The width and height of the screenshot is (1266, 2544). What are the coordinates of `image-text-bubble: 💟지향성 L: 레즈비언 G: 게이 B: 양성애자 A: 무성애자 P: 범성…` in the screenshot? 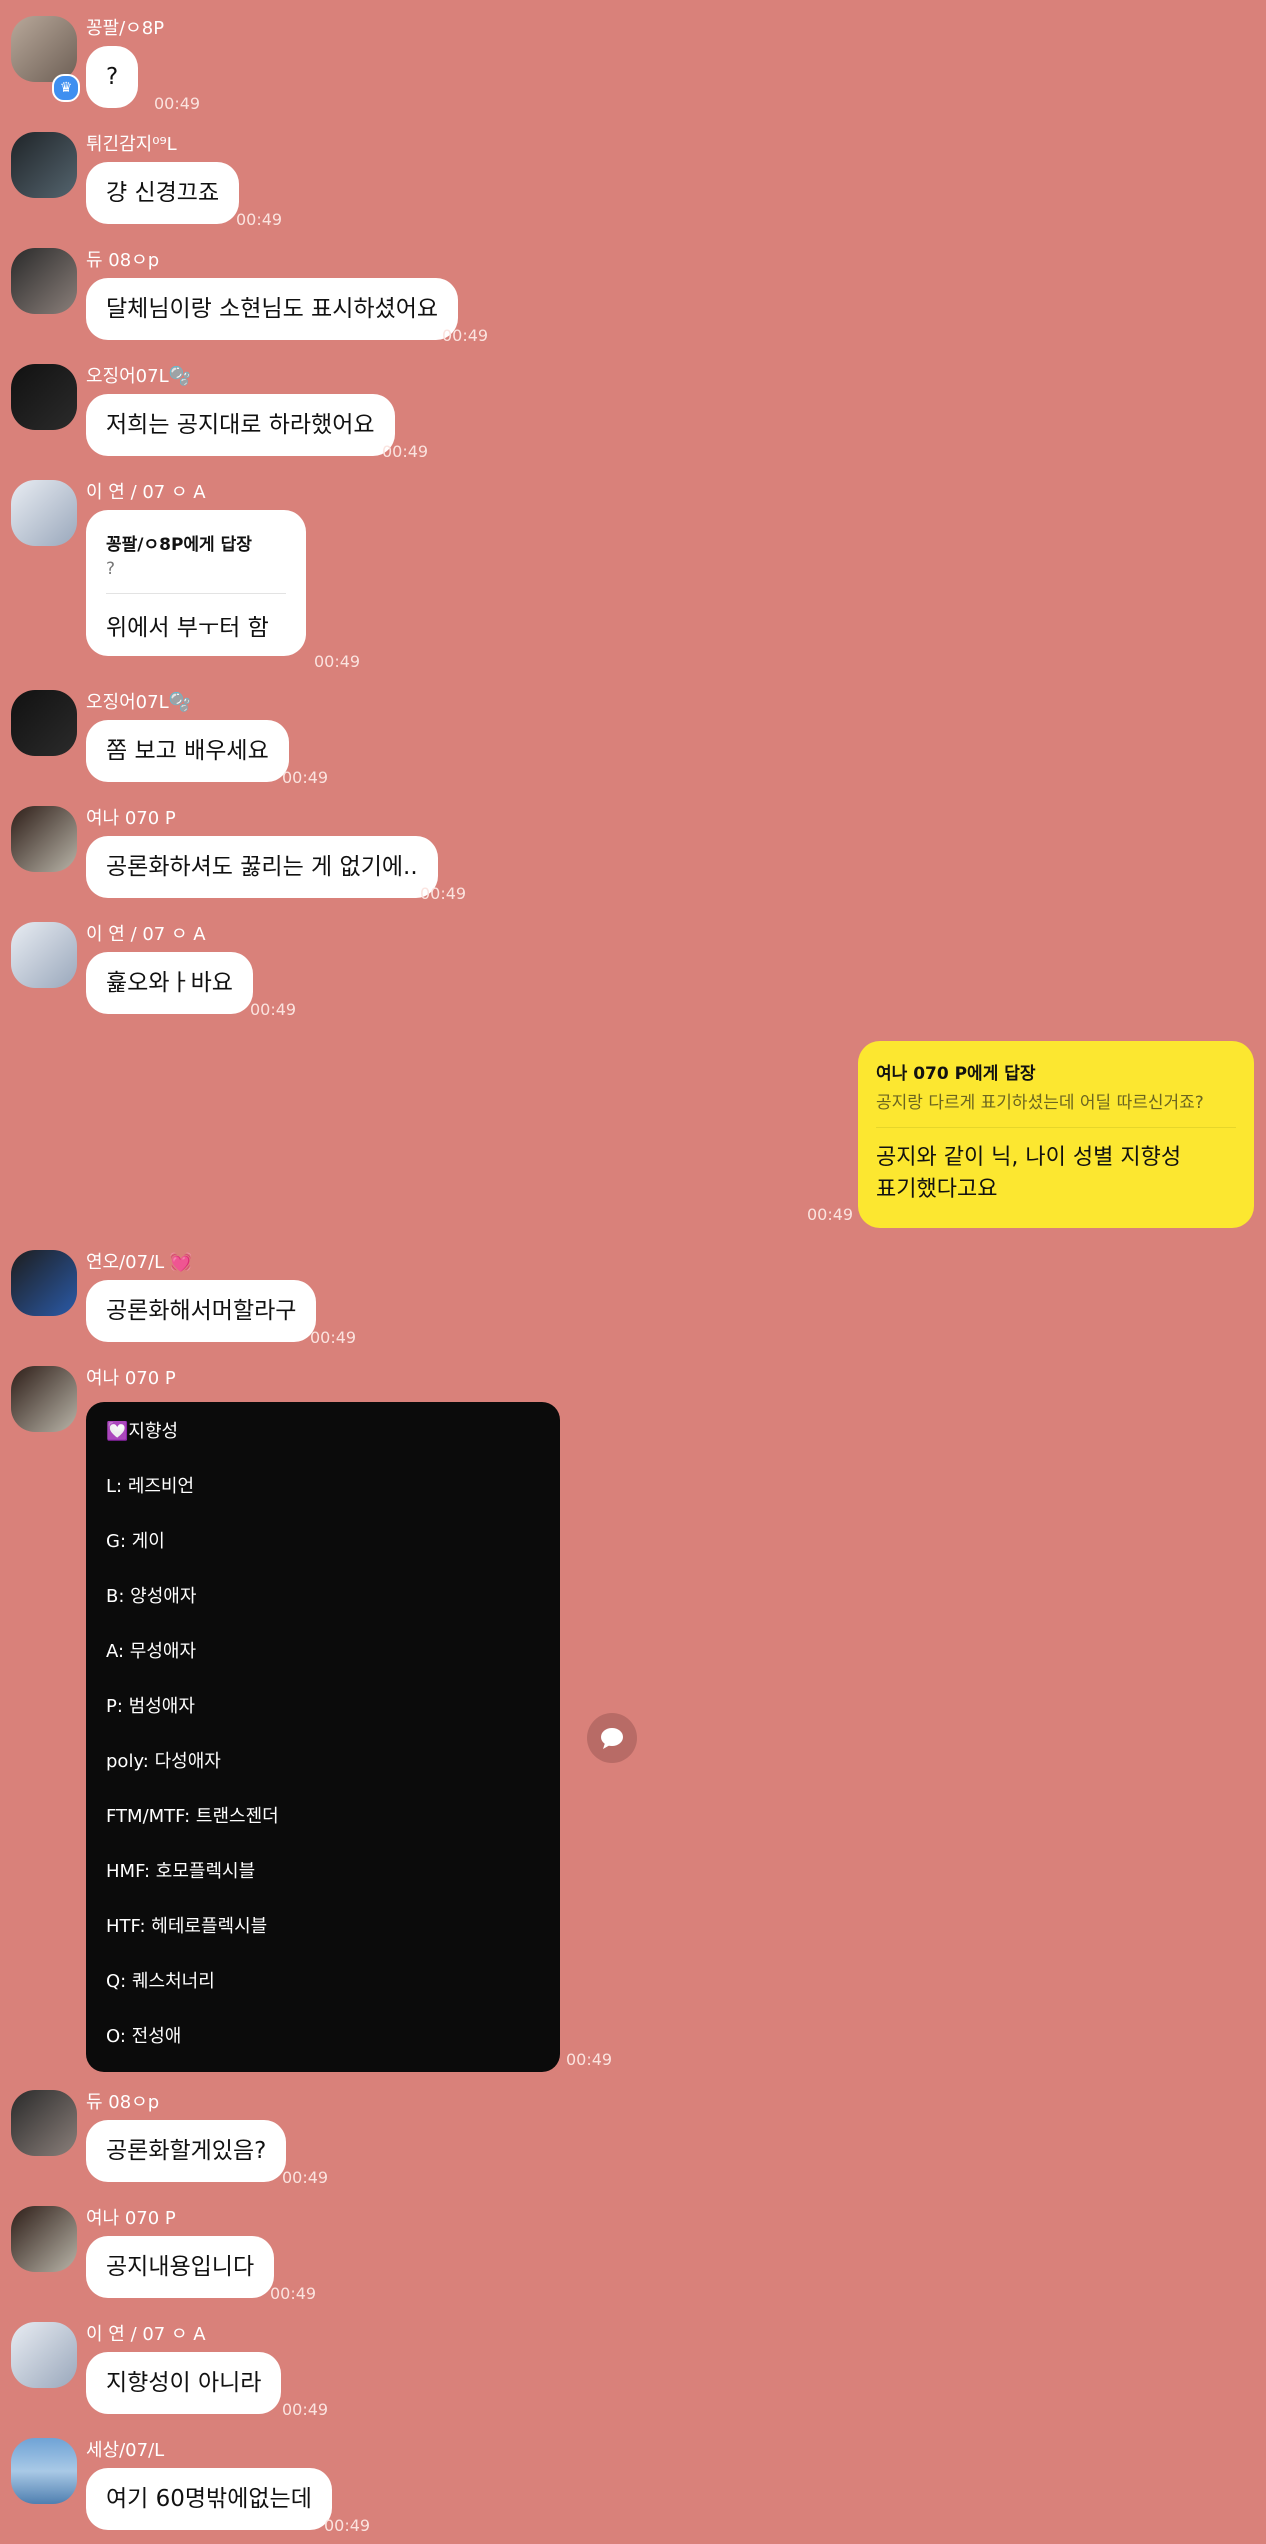 It's located at (323, 1737).